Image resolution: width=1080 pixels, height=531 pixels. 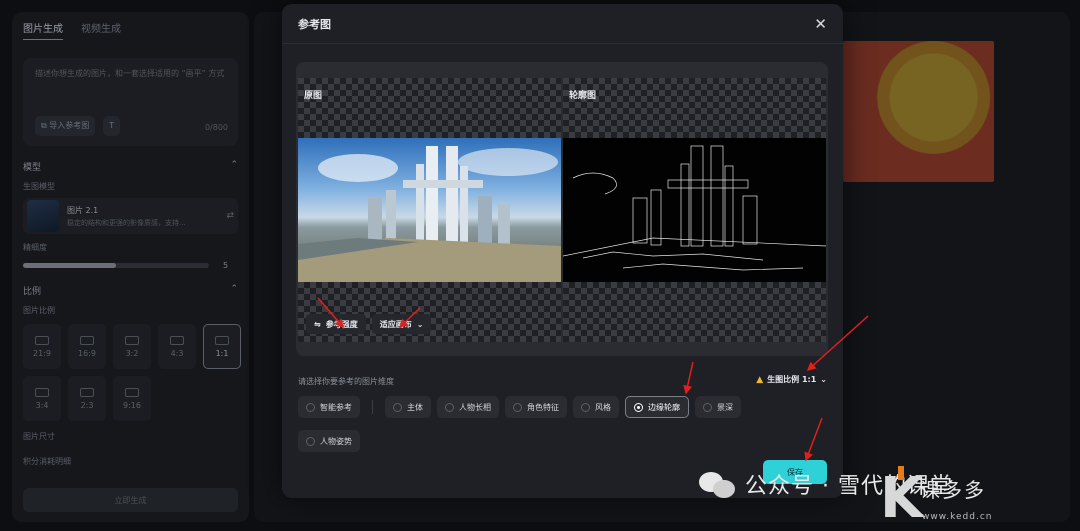 I want to click on fit-canvas-button: 适应画布 ⌄, so click(x=401, y=324).